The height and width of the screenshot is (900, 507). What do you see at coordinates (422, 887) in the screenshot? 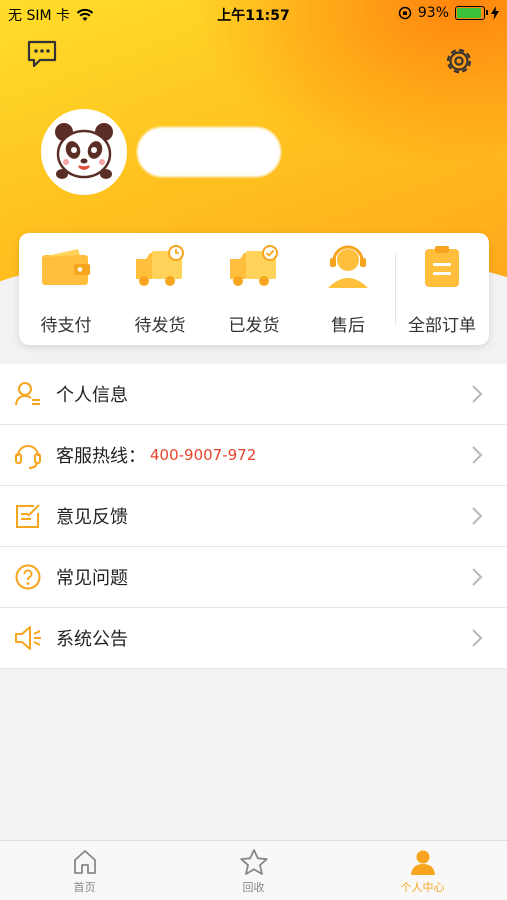
I see `tab-personal-center-label: 个人中心` at bounding box center [422, 887].